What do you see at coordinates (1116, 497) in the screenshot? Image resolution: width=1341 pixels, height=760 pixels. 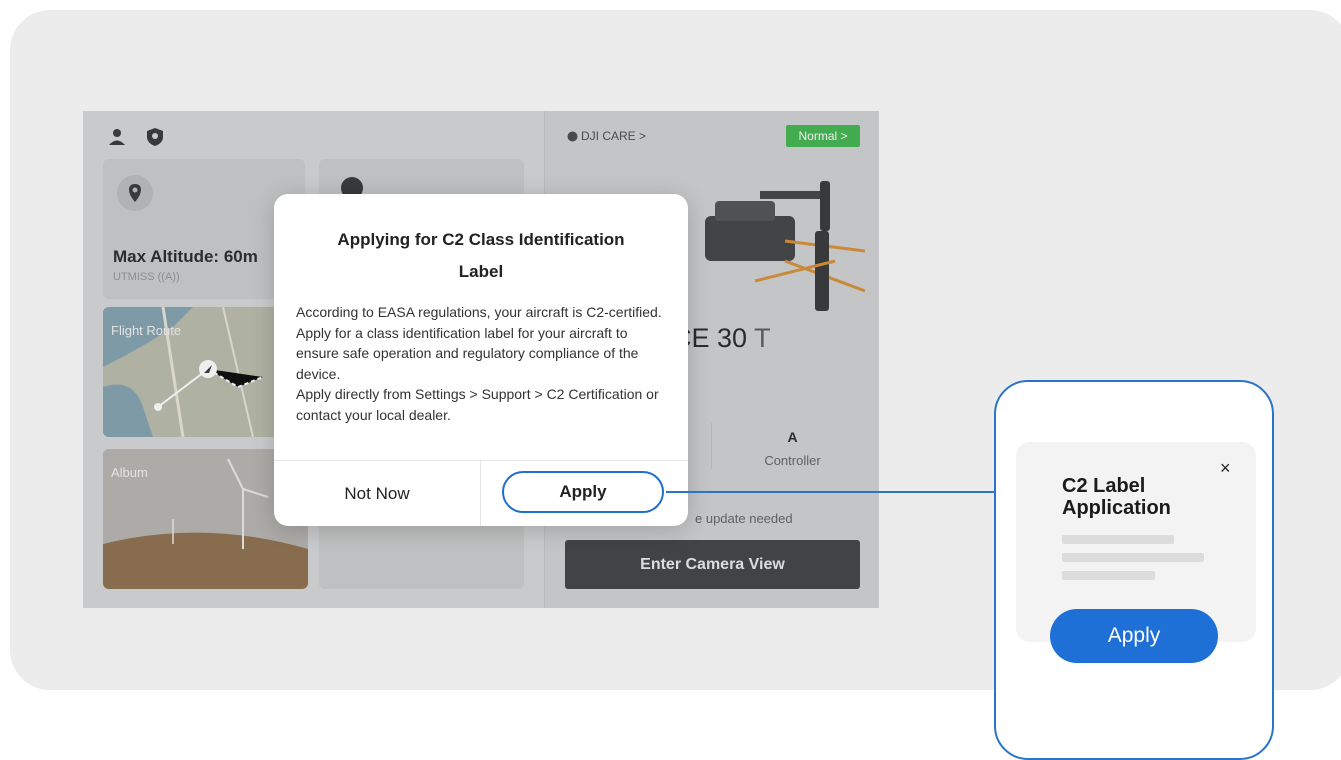 I see `callout-title: C2 Label Application` at bounding box center [1116, 497].